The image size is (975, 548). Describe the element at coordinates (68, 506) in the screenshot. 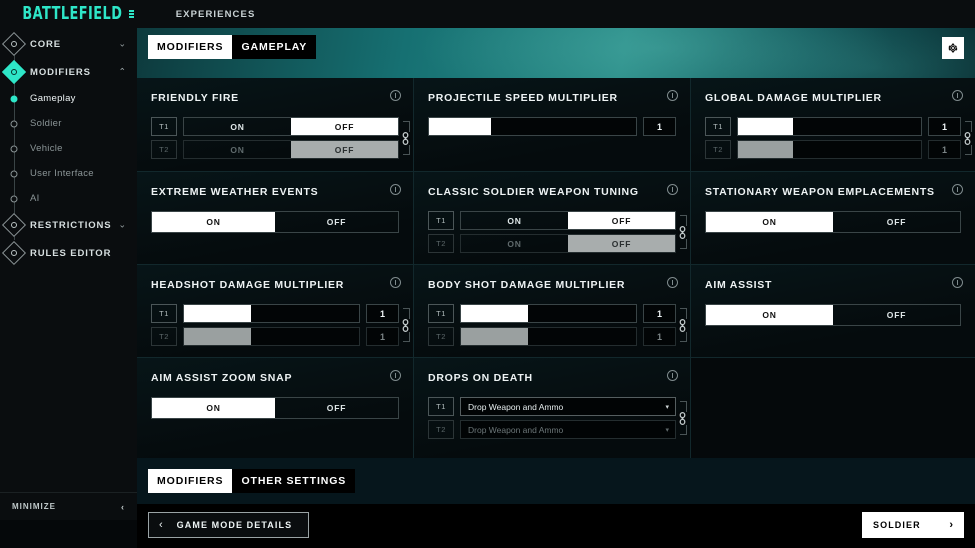

I see `minimize-button: MINIMIZE ‹` at that location.